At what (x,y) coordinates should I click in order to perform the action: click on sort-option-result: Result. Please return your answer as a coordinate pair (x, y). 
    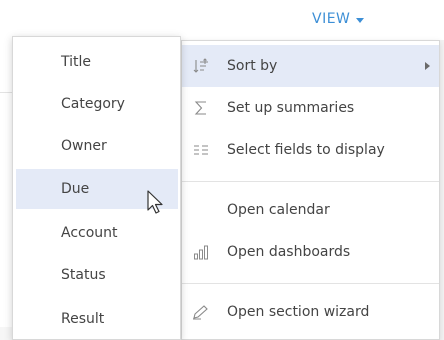
    Looking at the image, I should click on (97, 319).